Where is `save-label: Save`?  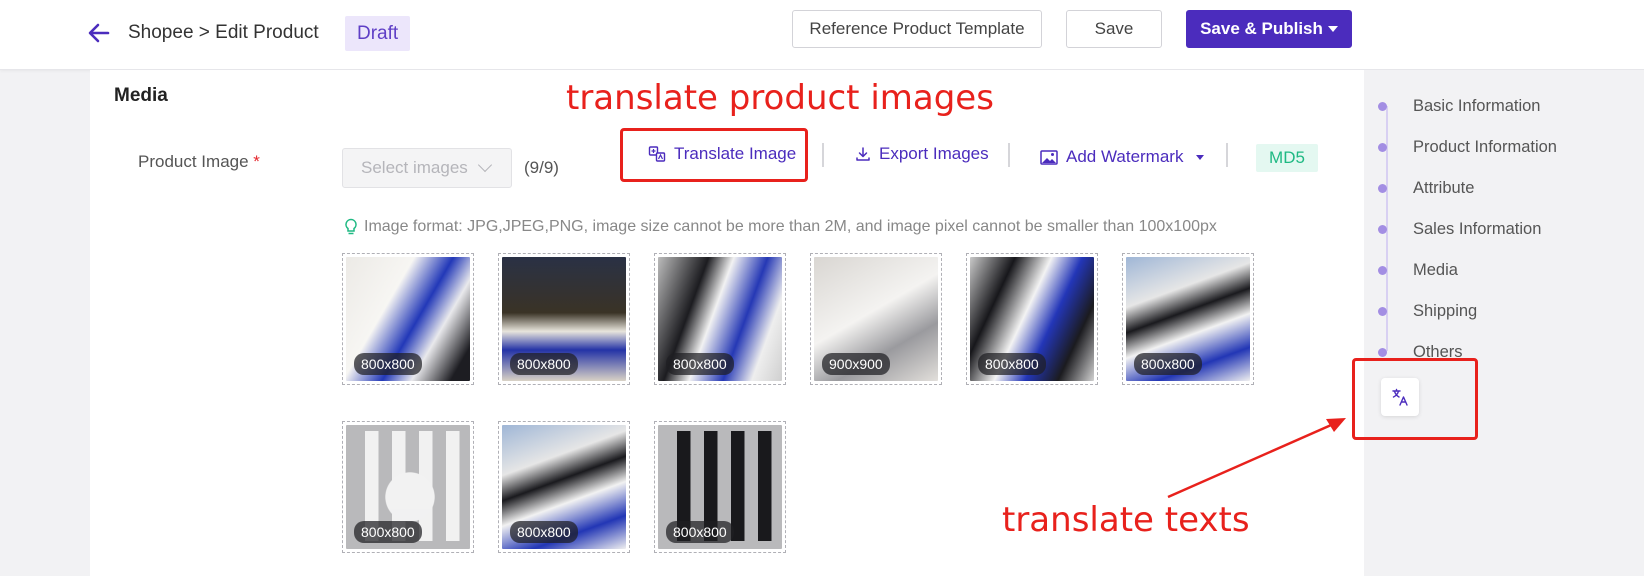 save-label: Save is located at coordinates (1114, 28).